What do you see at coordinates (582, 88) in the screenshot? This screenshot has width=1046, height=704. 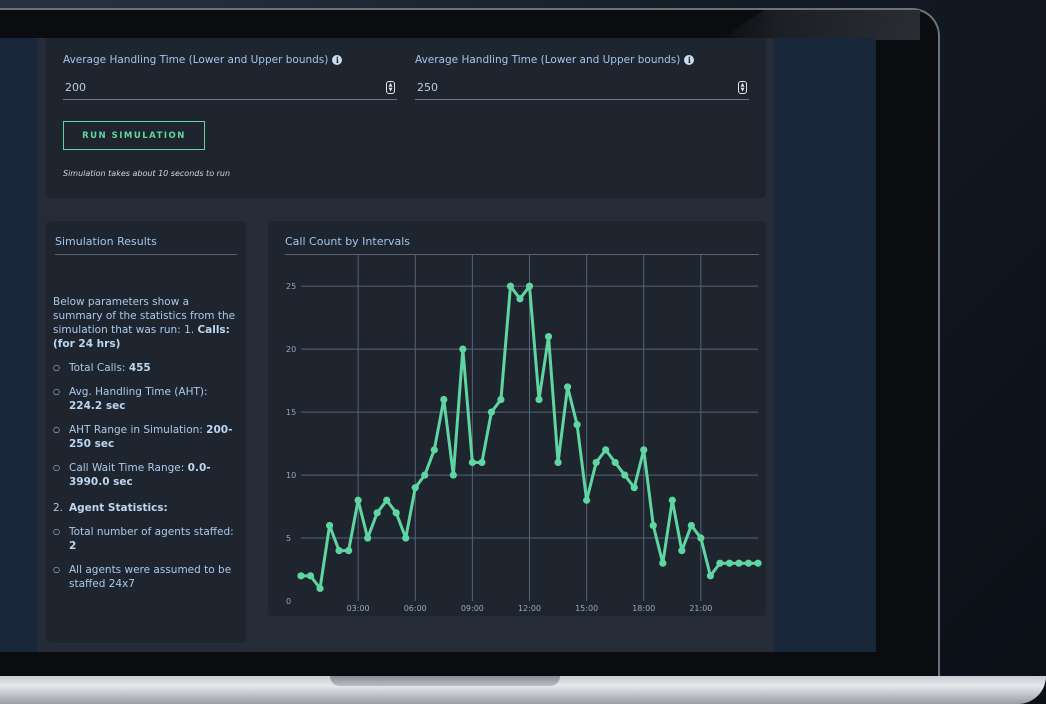 I see `upper-bound-input: 250 ▲ ▼` at bounding box center [582, 88].